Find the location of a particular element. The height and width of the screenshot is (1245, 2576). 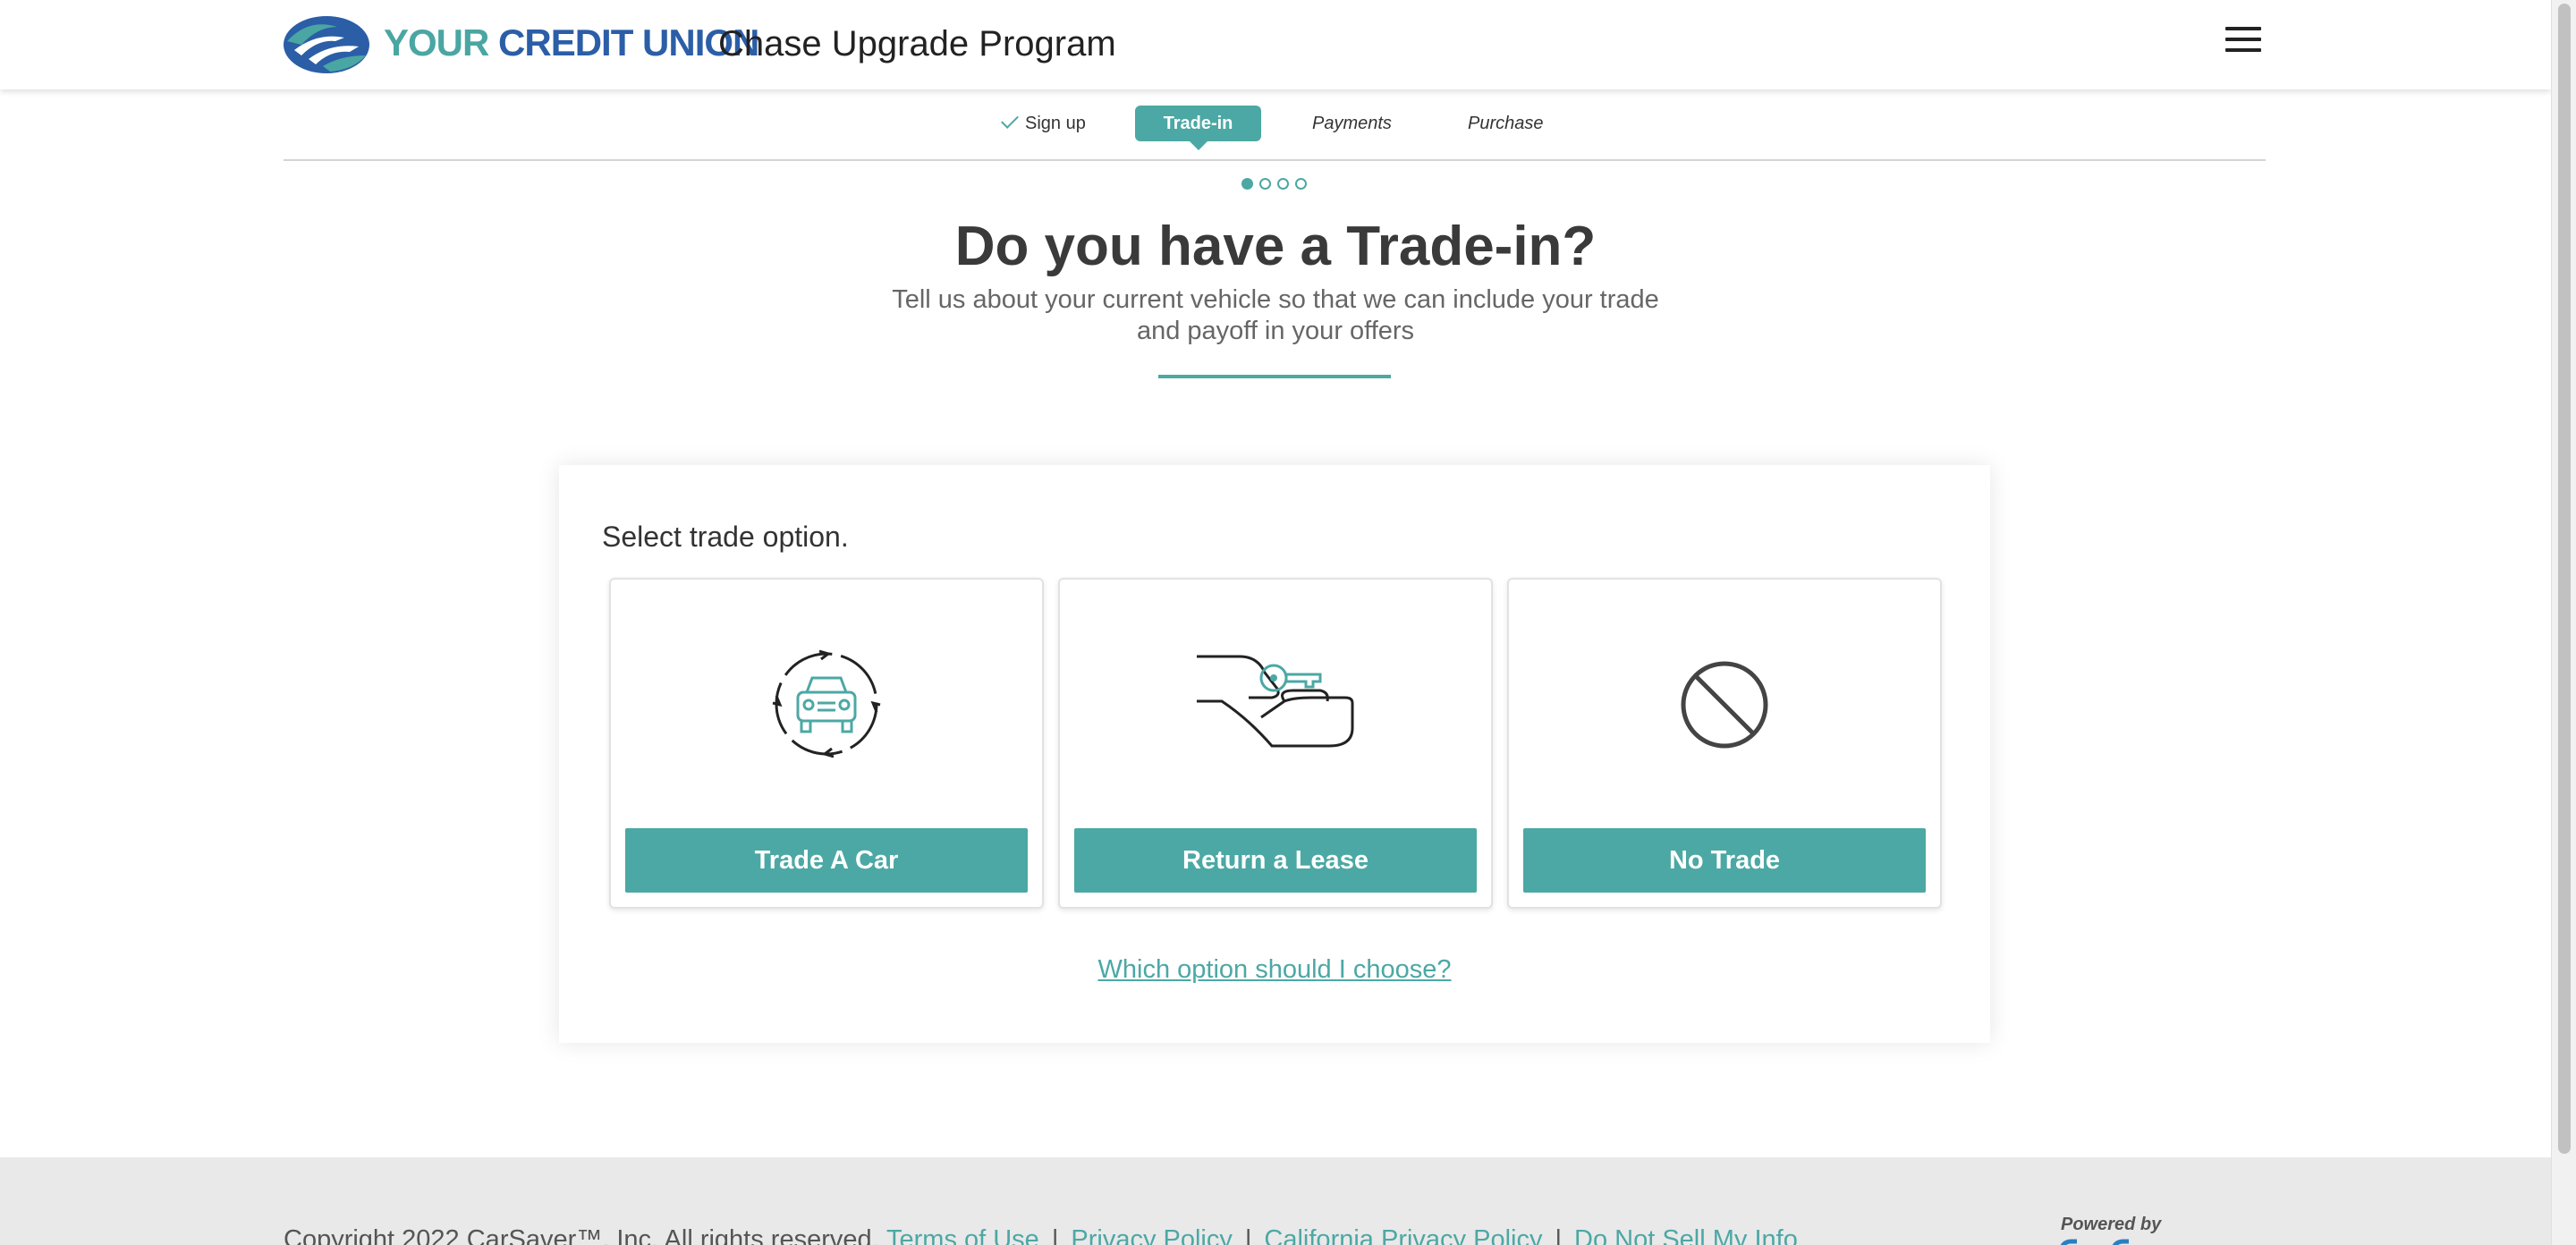

step-label: Sign up is located at coordinates (1055, 124).